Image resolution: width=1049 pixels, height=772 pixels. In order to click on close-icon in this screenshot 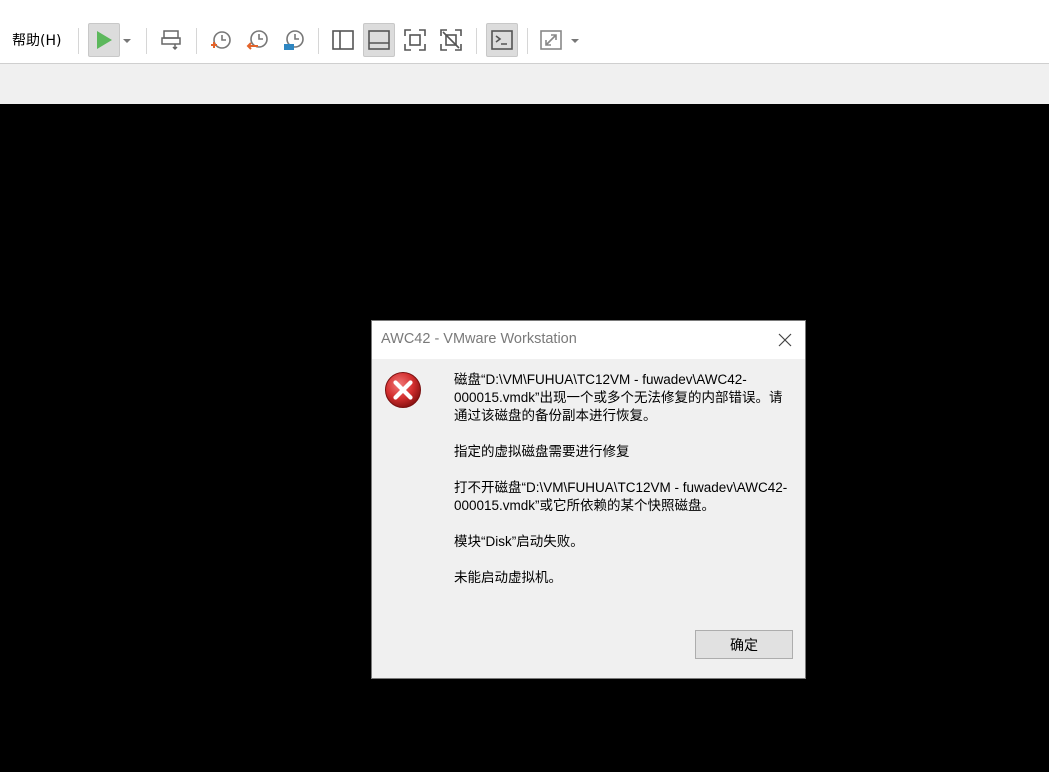, I will do `click(785, 340)`.